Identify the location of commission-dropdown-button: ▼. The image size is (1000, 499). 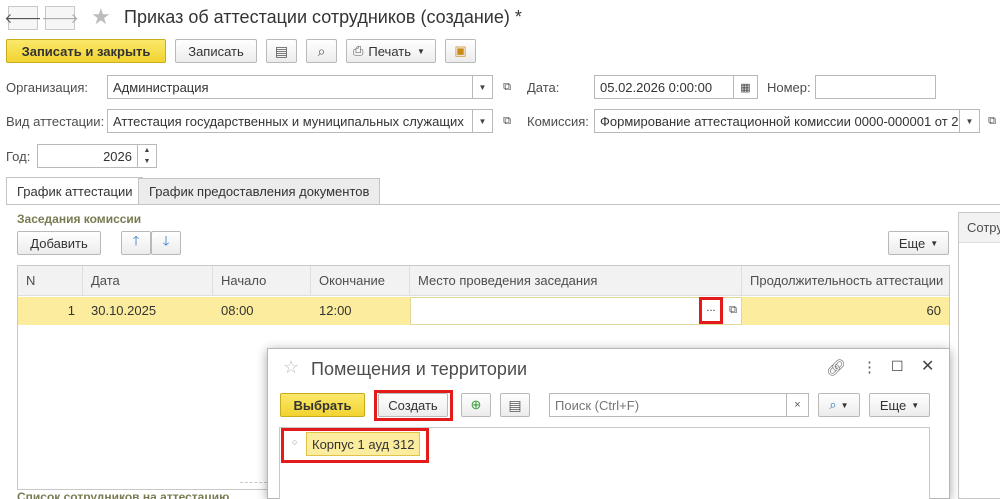
(970, 121).